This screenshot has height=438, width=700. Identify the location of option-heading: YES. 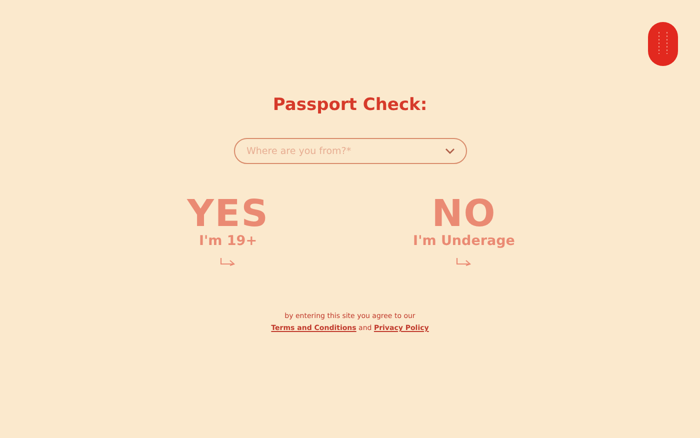
(228, 214).